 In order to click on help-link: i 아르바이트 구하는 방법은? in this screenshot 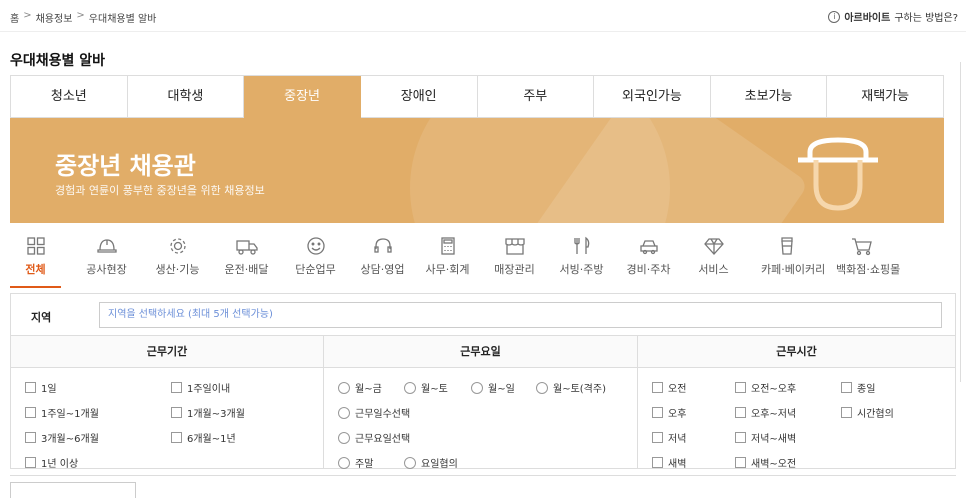, I will do `click(893, 16)`.